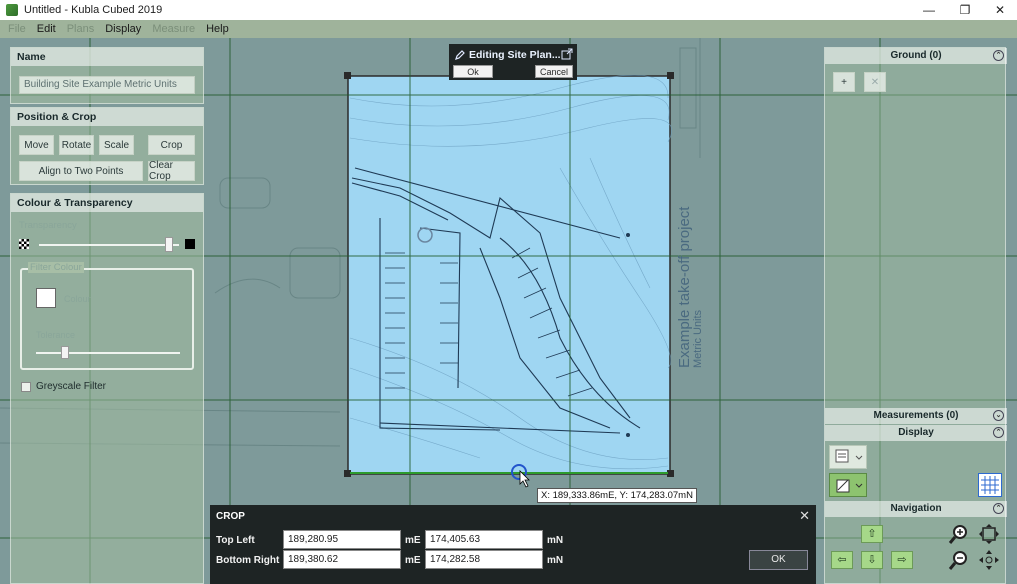 The image size is (1017, 584). I want to click on name-panel: Name Building Site Example Metric Units, so click(107, 75).